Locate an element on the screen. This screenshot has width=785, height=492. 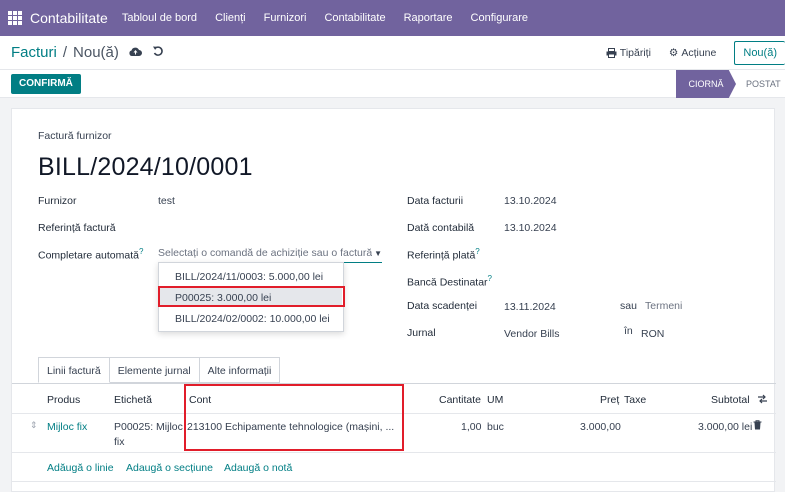
vendor-label: Furnizor is located at coordinates (57, 201).